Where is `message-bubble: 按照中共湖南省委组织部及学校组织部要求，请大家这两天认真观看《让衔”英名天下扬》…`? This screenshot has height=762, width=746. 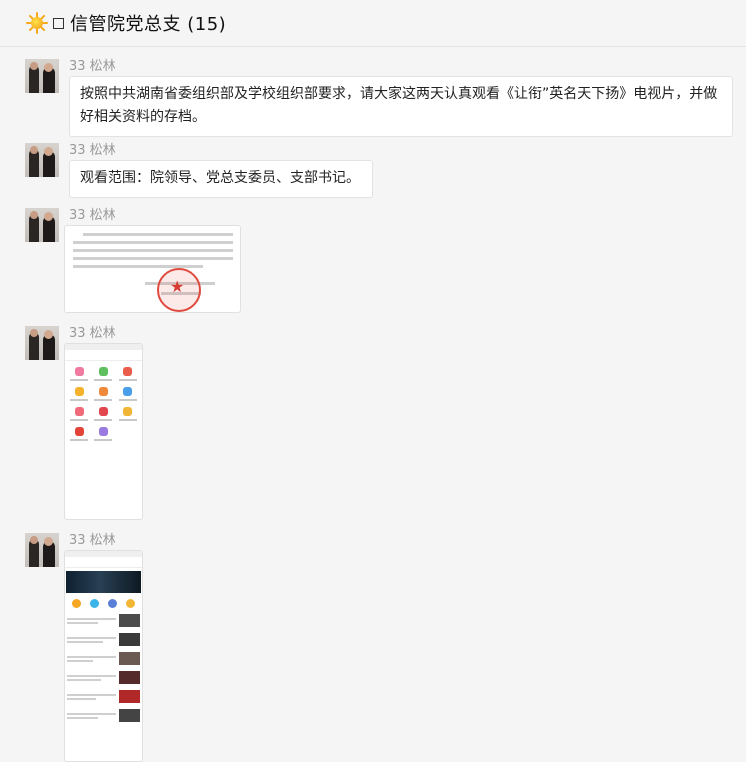
message-bubble: 按照中共湖南省委组织部及学校组织部要求，请大家这两天认真观看《让衔”英名天下扬》… is located at coordinates (401, 106).